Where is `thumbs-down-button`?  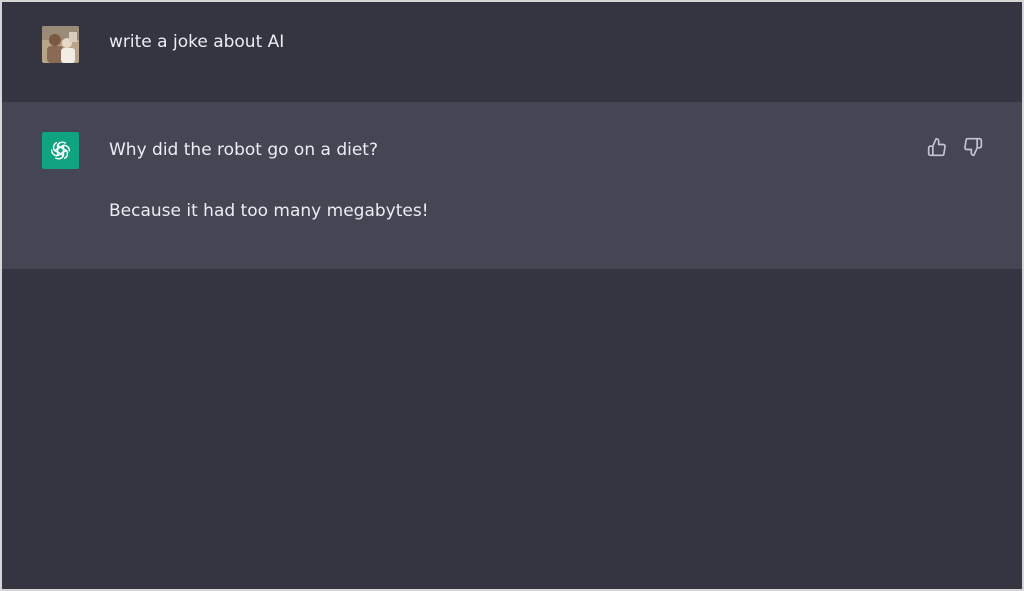
thumbs-down-button is located at coordinates (973, 147).